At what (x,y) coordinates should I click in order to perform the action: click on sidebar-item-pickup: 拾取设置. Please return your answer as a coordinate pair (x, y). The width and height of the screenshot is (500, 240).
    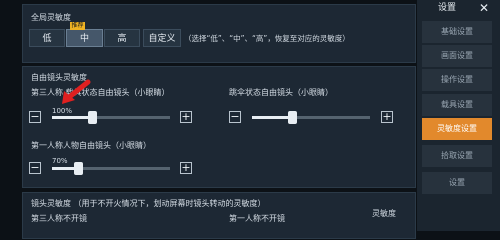
    Looking at the image, I should click on (457, 156).